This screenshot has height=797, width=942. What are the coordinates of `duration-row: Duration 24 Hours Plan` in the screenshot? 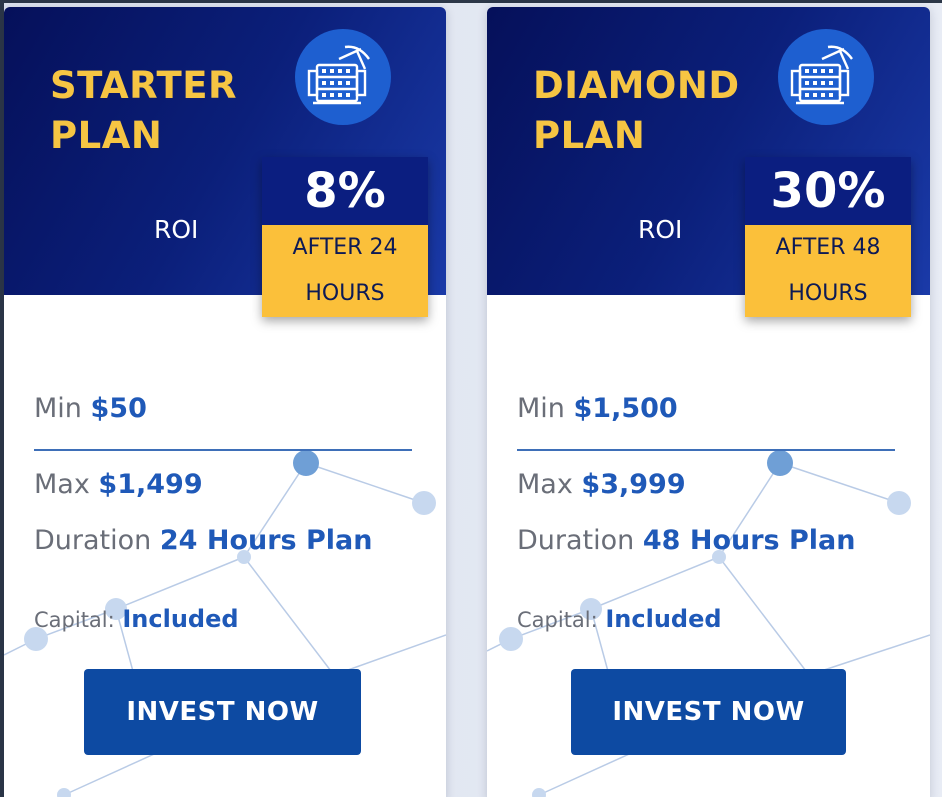 It's located at (203, 540).